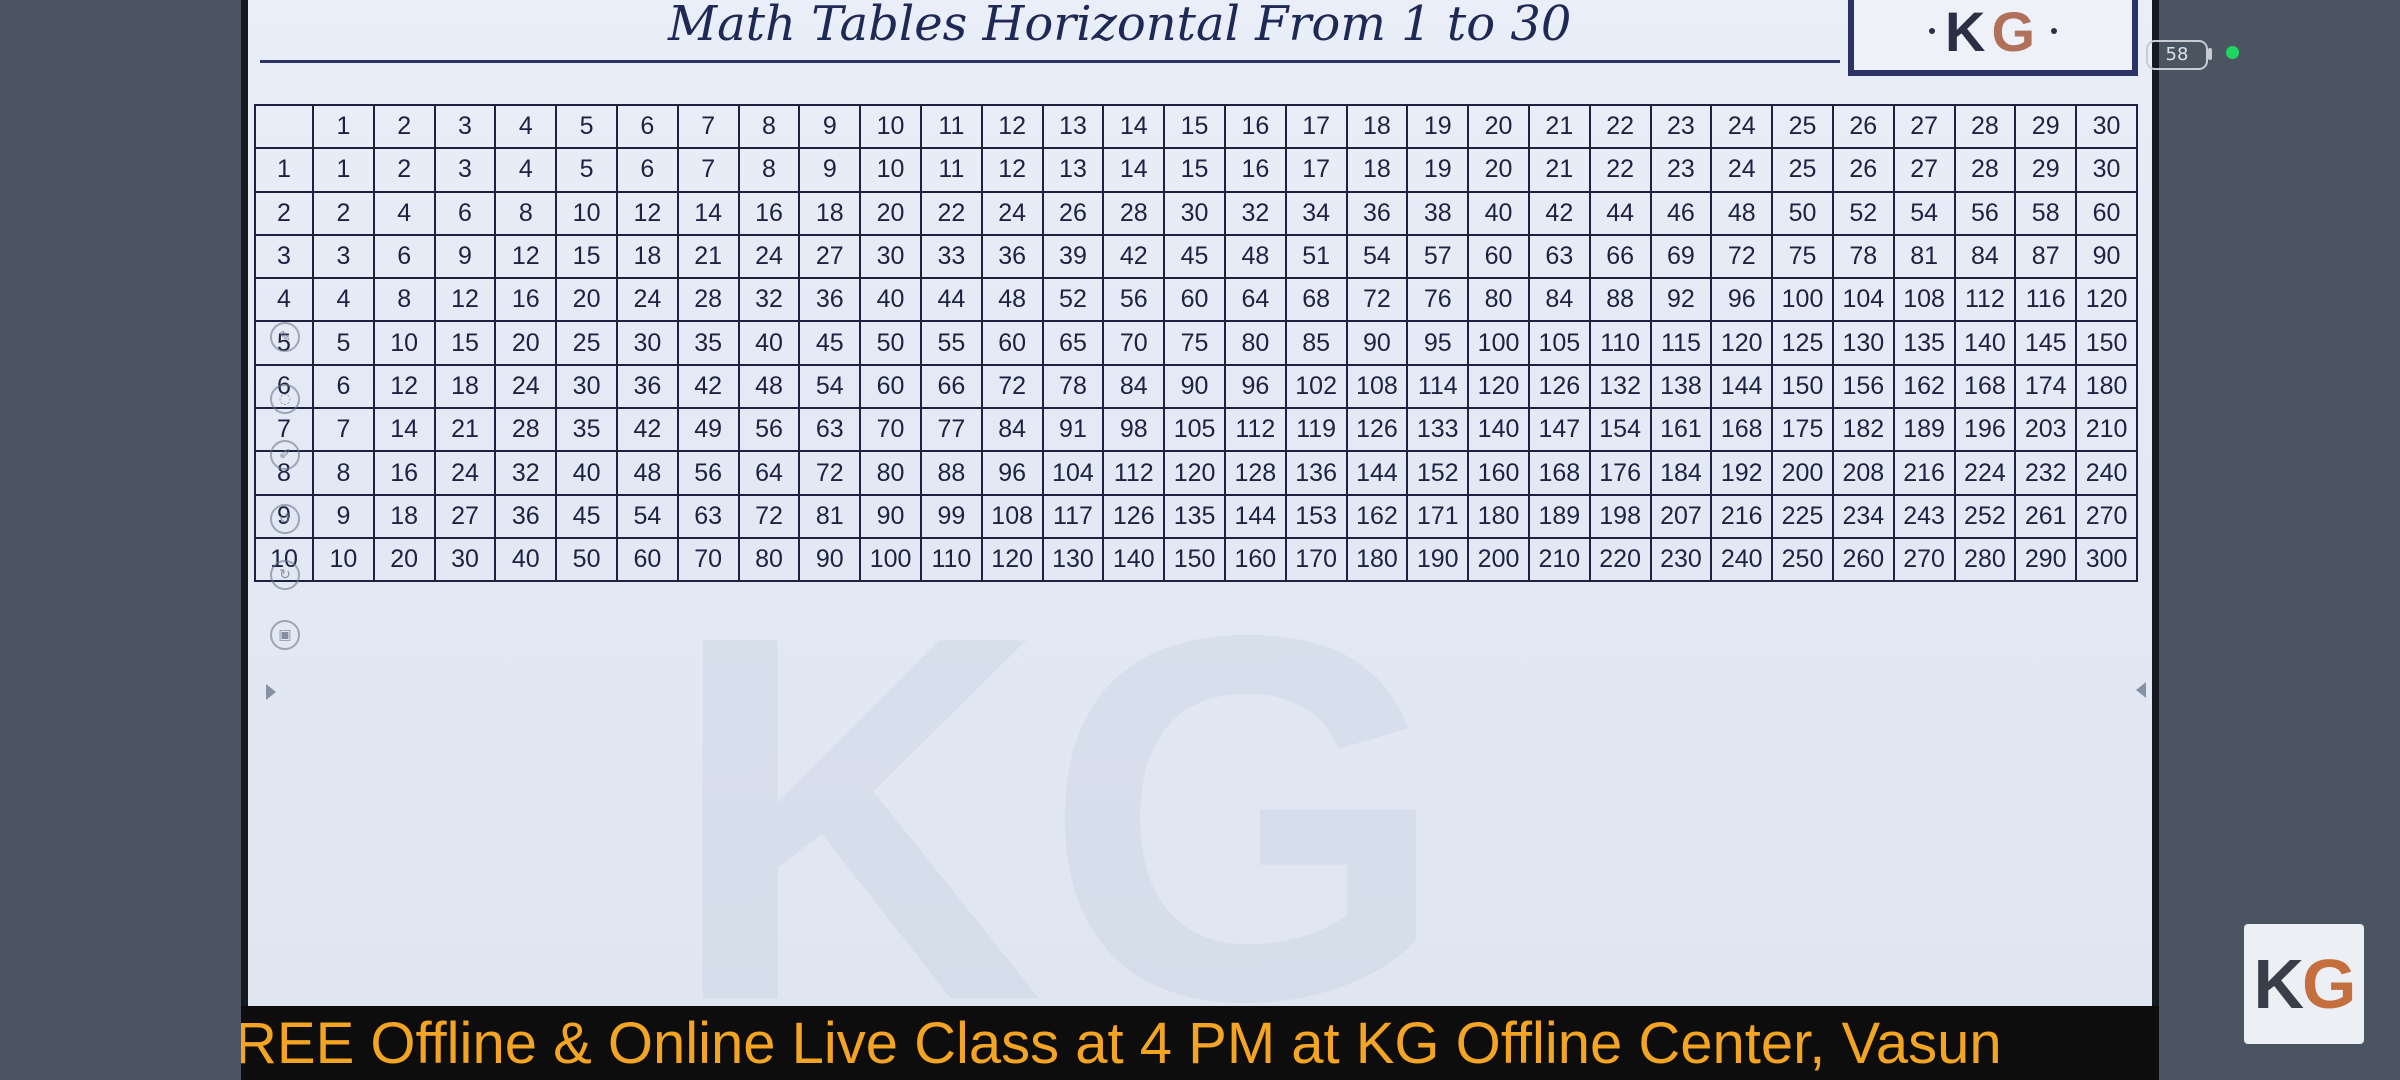  What do you see at coordinates (285, 575) in the screenshot?
I see `redo-tool-icon: ↻` at bounding box center [285, 575].